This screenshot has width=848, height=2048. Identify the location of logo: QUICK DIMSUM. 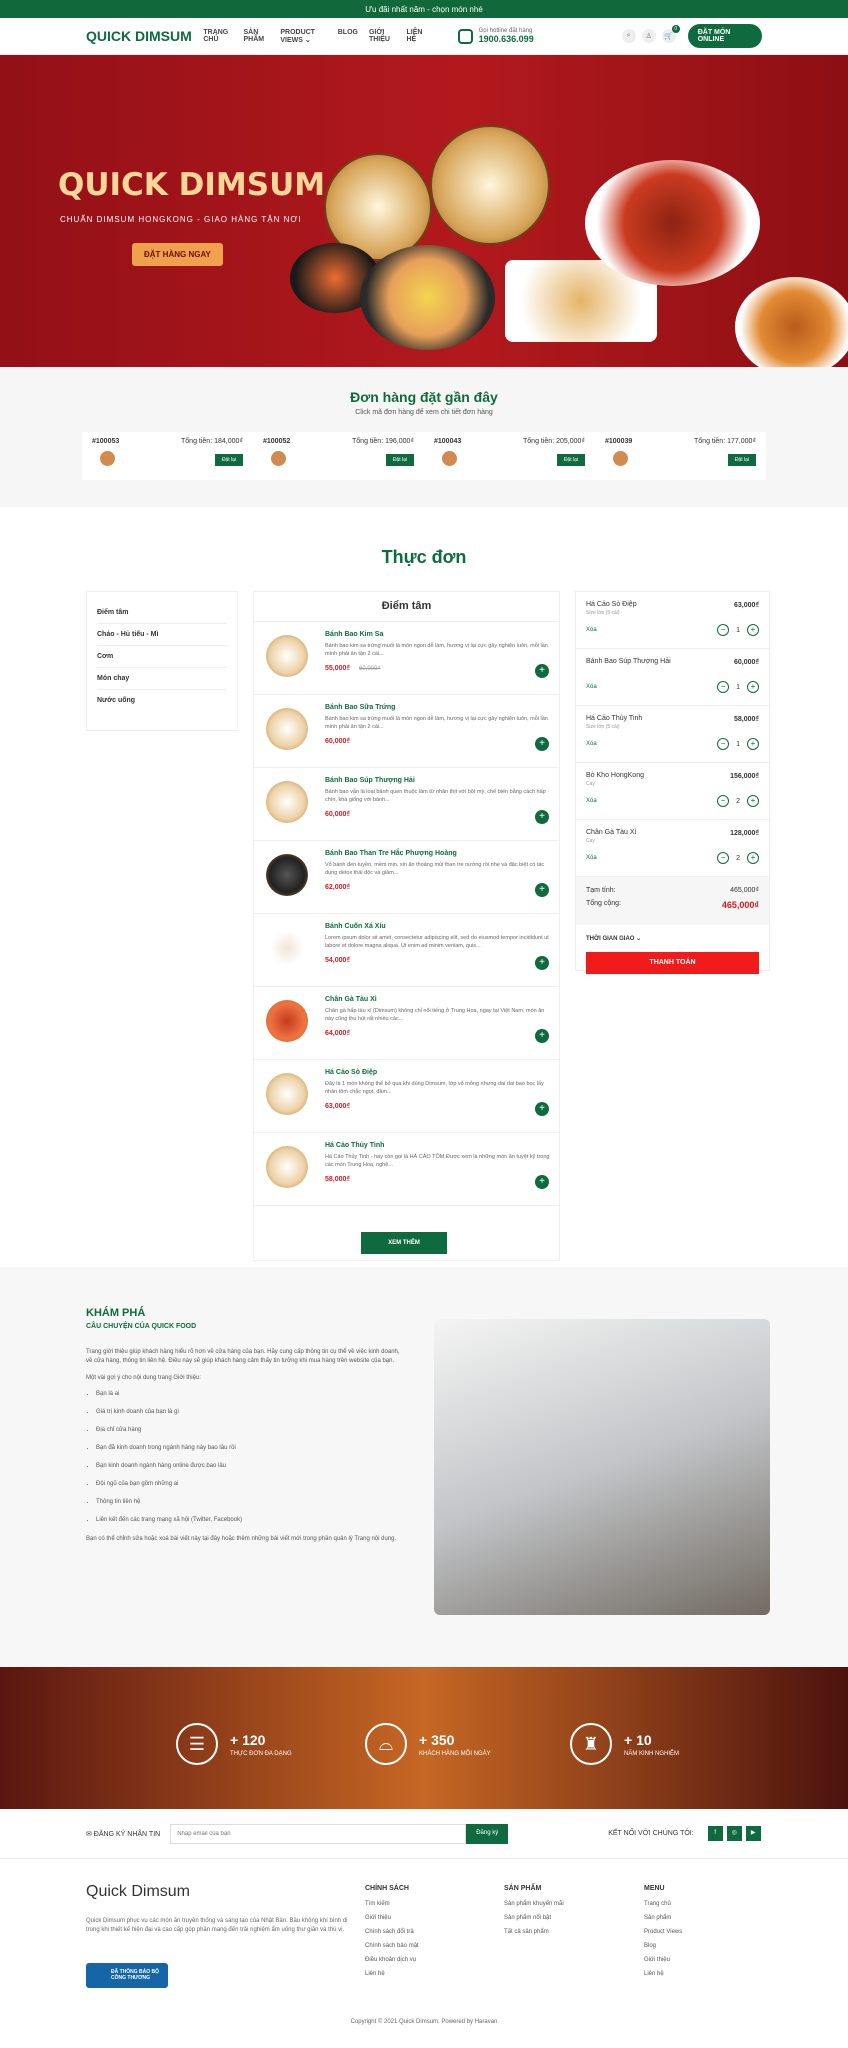
(144, 36).